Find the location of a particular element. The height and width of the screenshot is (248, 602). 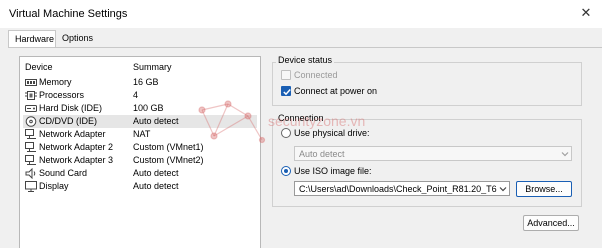

processor-icon is located at coordinates (31, 95).